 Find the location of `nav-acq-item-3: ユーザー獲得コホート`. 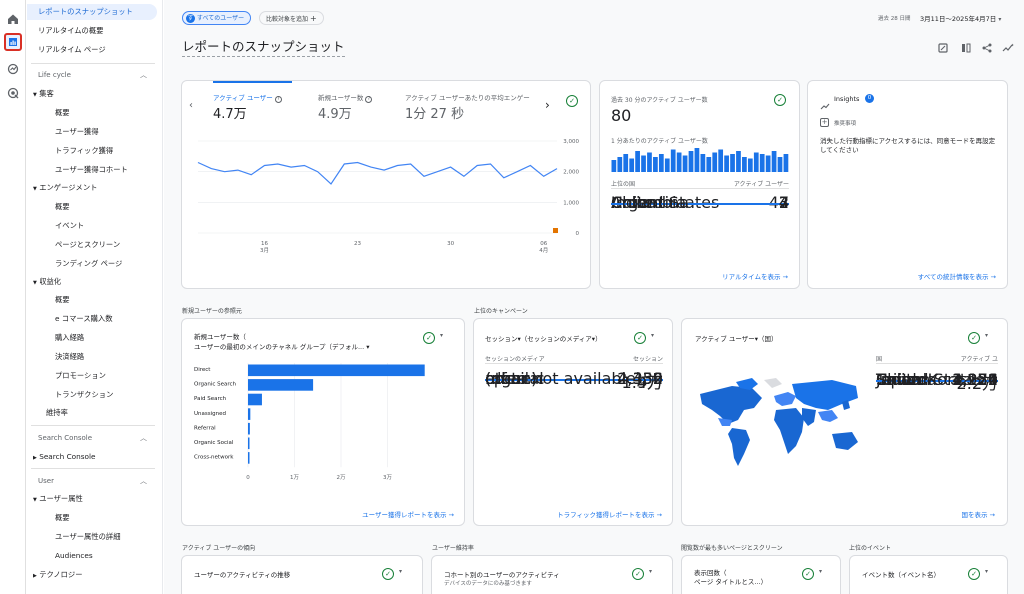

nav-acq-item-3: ユーザー獲得コホート is located at coordinates (92, 170).